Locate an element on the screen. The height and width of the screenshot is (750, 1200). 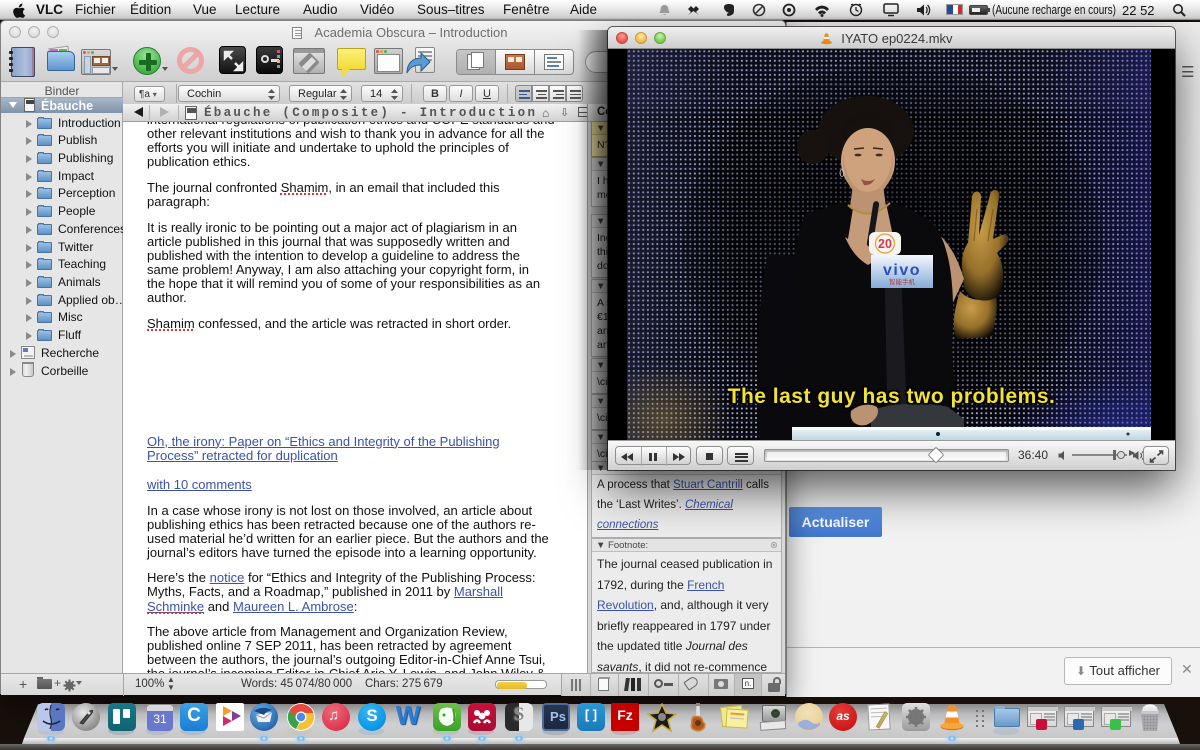
svg-text: vivo is located at coordinates (902, 270).